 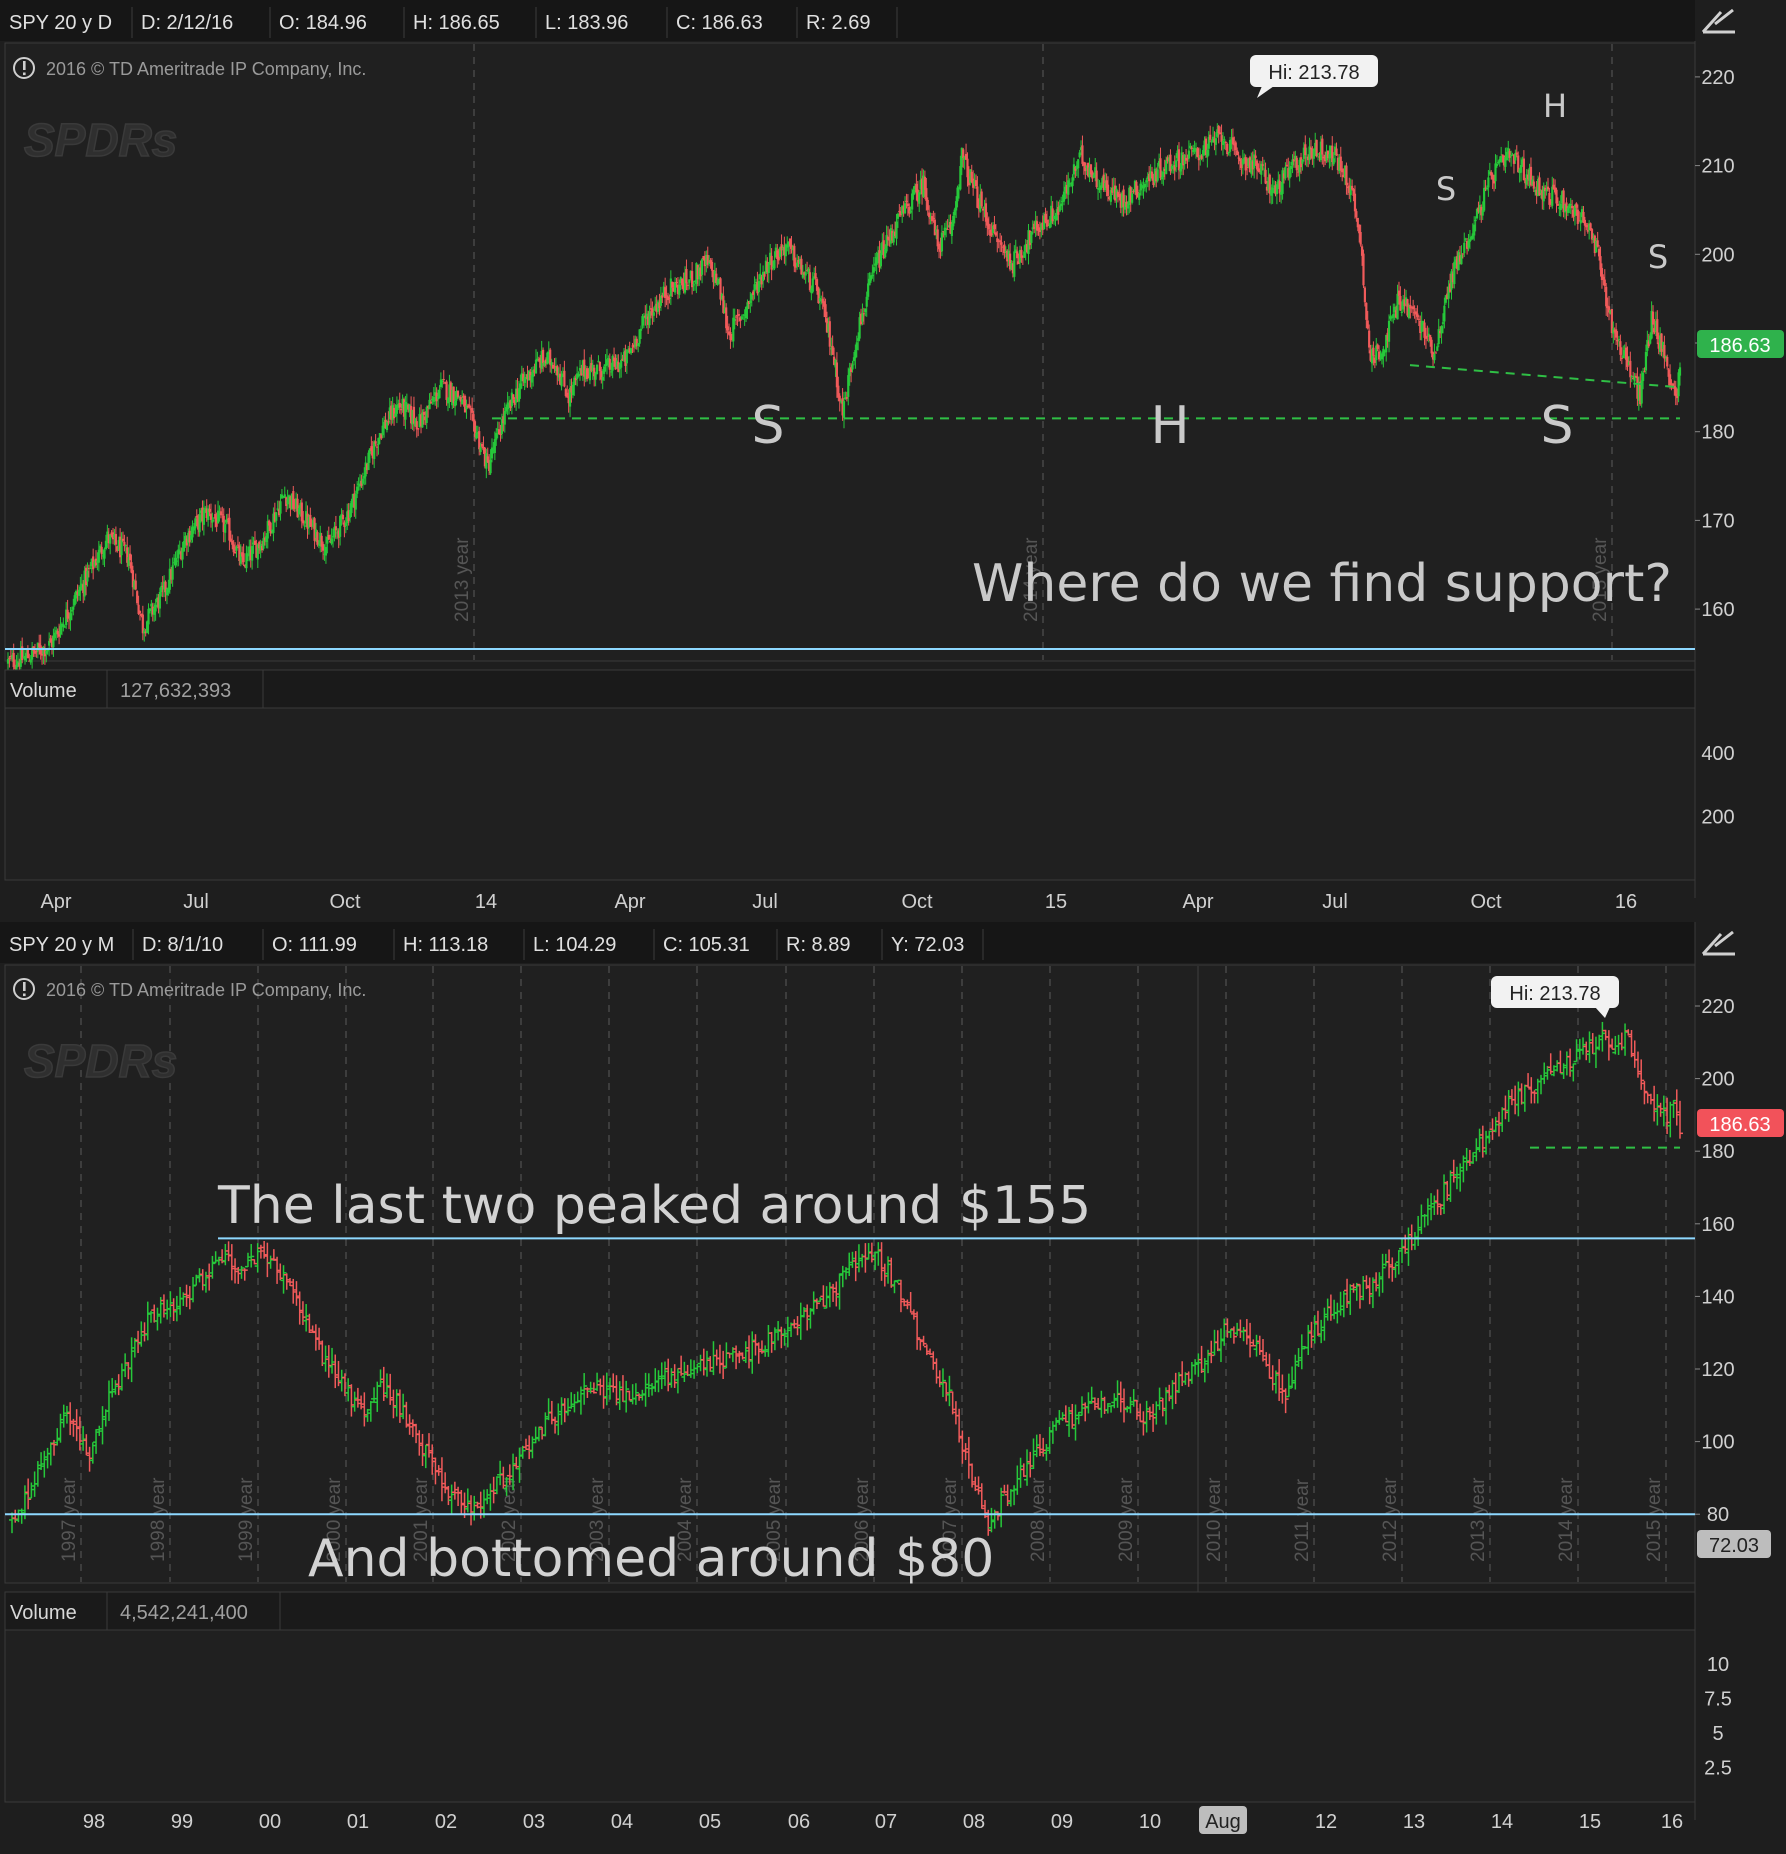 I want to click on price-tick-label: 210, so click(x=1717, y=167).